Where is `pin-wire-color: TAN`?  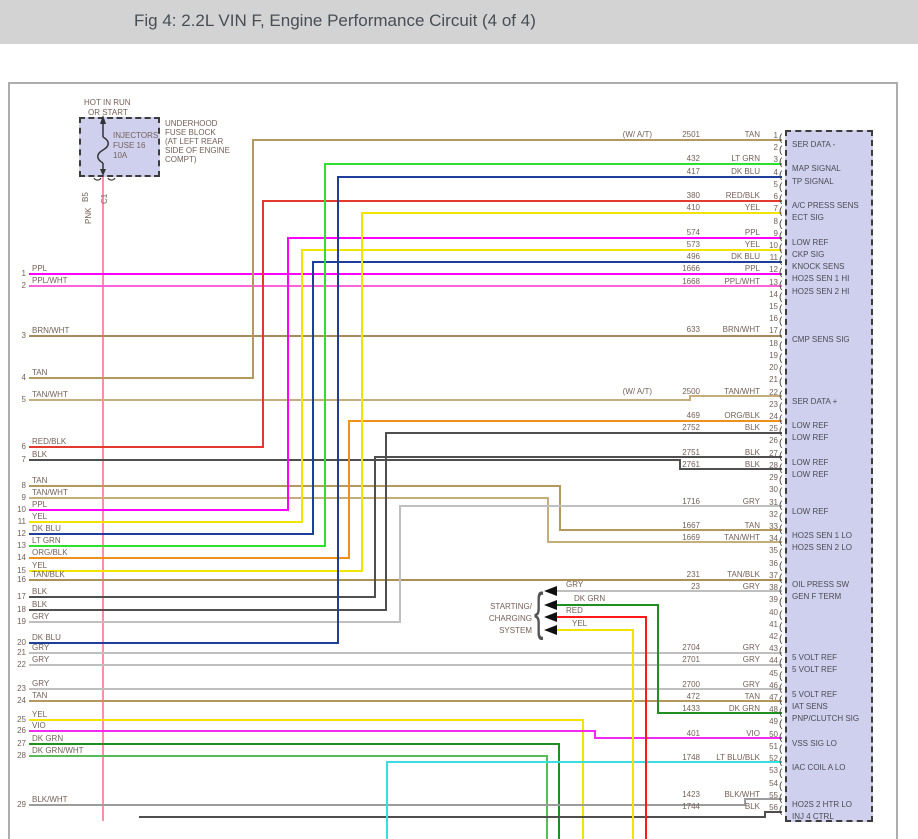
pin-wire-color: TAN is located at coordinates (752, 525).